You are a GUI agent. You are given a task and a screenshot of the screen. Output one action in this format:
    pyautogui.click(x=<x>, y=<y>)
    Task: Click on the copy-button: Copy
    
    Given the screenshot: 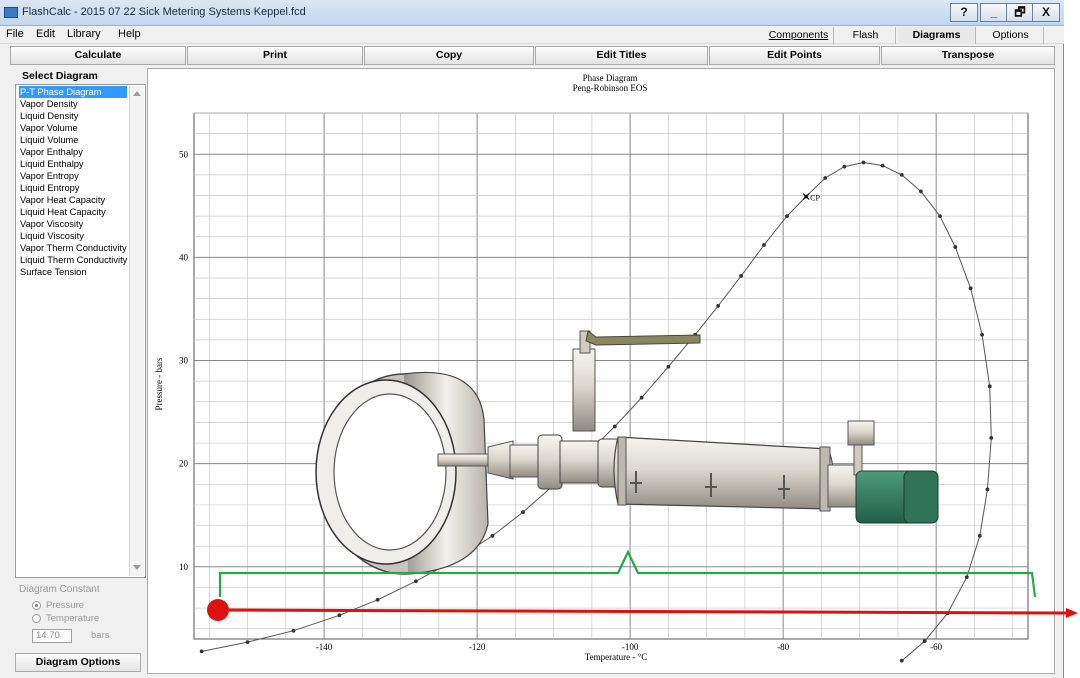 What is the action you would take?
    pyautogui.click(x=449, y=55)
    